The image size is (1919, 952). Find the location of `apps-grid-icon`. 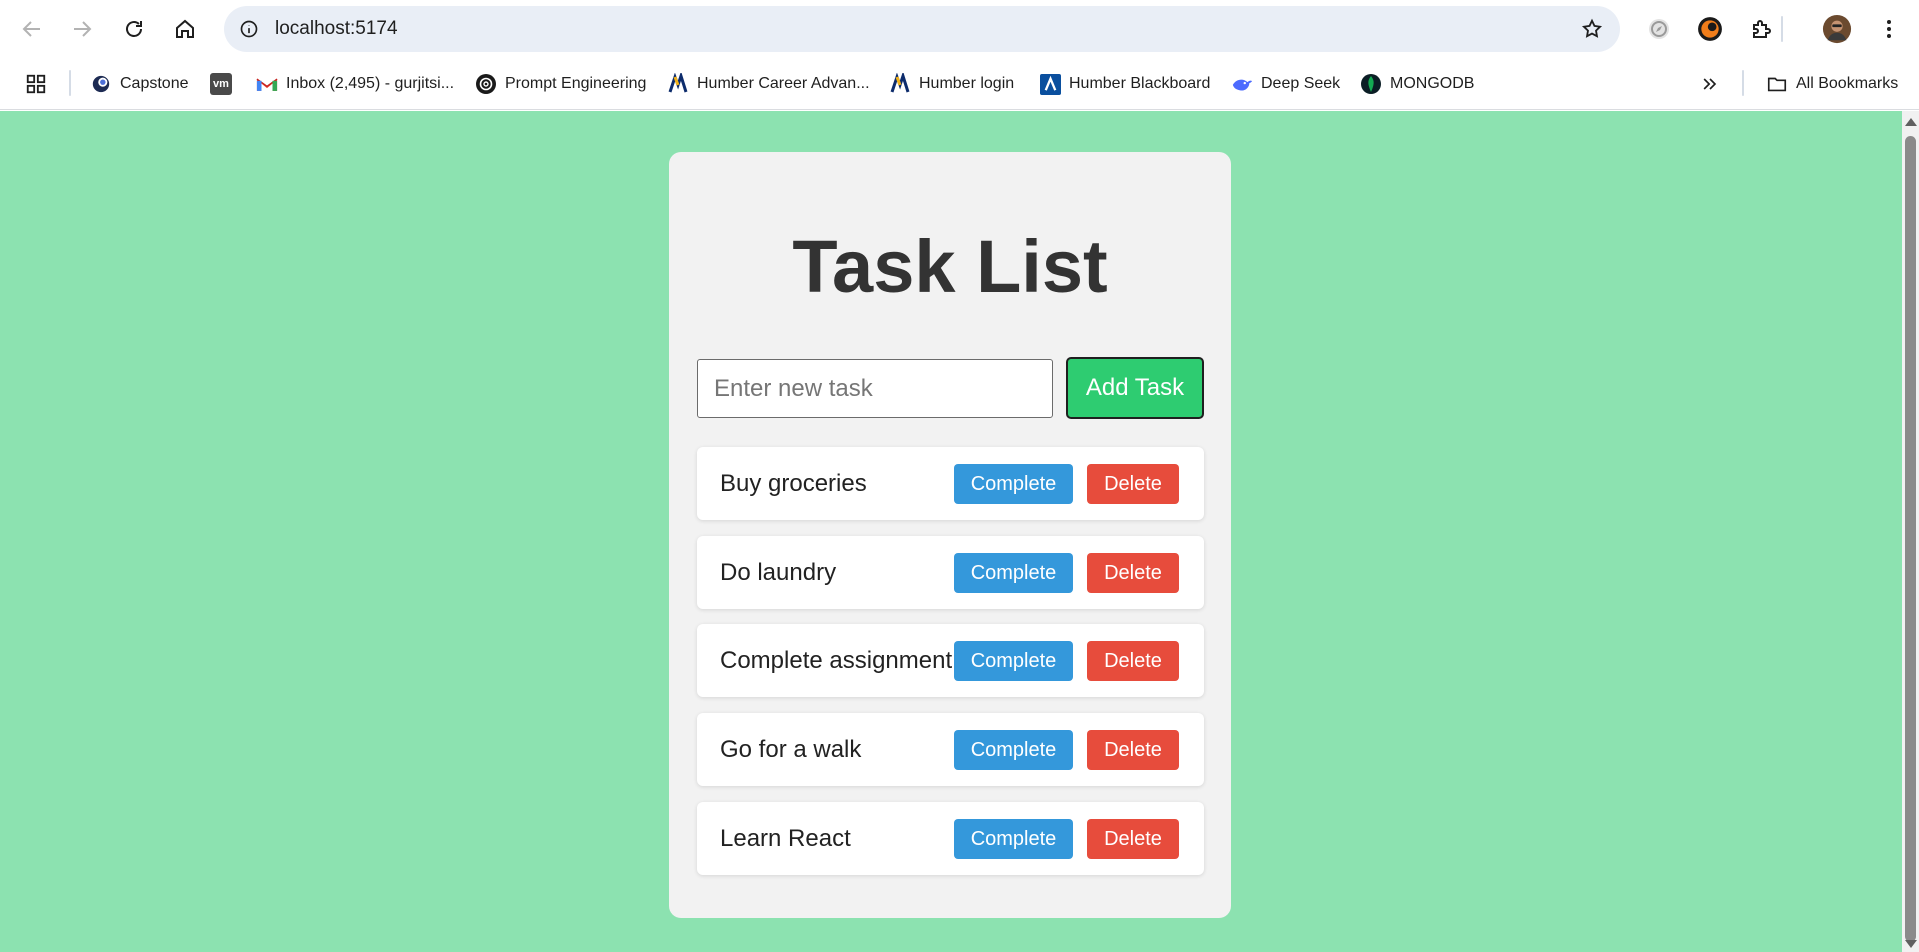

apps-grid-icon is located at coordinates (36, 84).